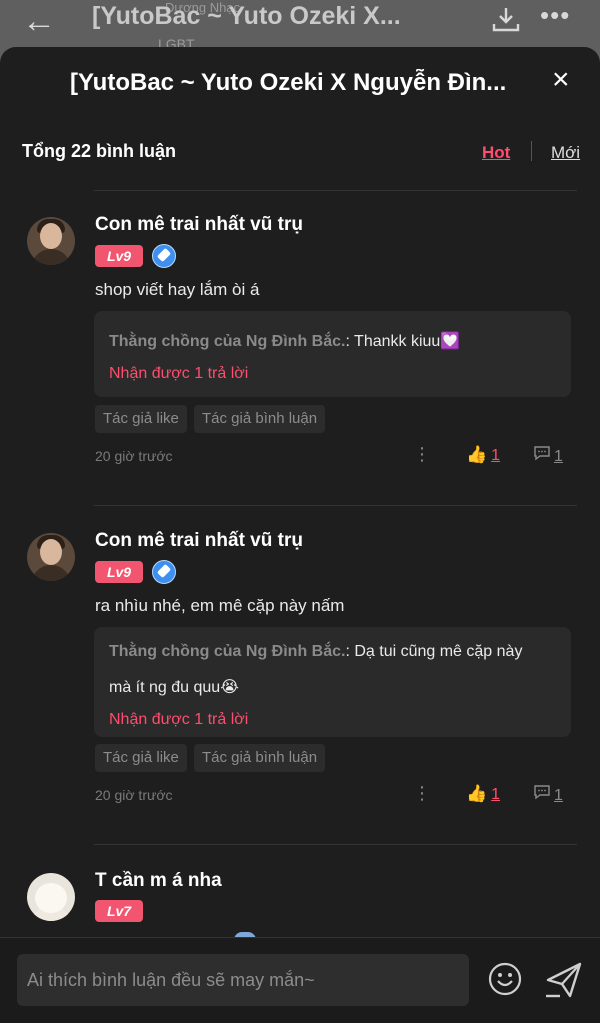 This screenshot has height=1023, width=600. Describe the element at coordinates (243, 980) in the screenshot. I see `comment-input` at that location.